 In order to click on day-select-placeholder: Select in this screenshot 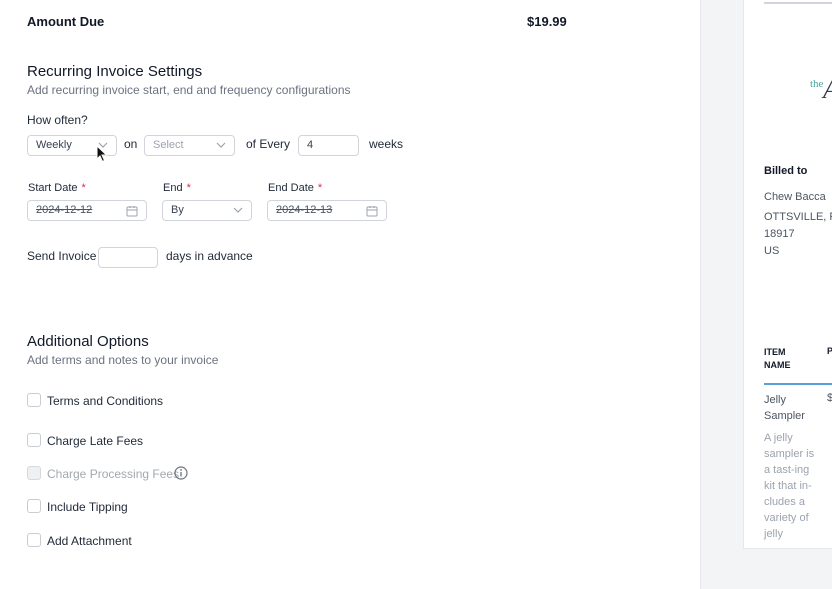, I will do `click(168, 145)`.